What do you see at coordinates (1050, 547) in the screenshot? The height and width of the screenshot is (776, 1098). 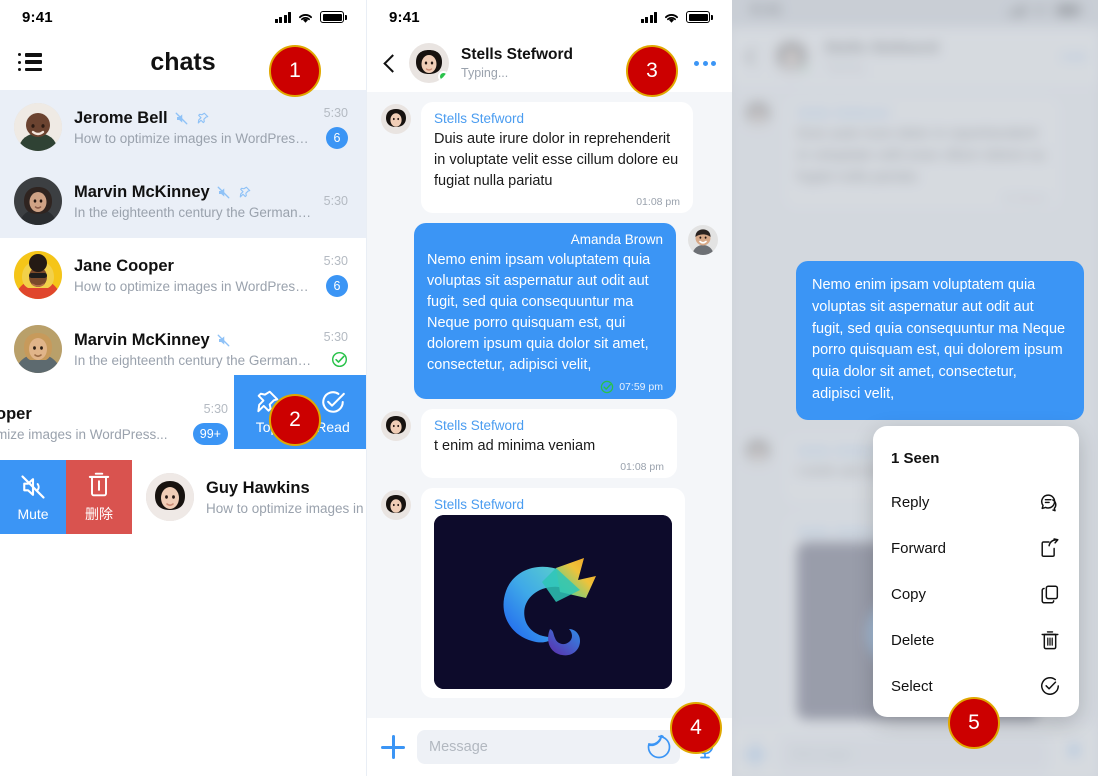 I see `forward-icon` at bounding box center [1050, 547].